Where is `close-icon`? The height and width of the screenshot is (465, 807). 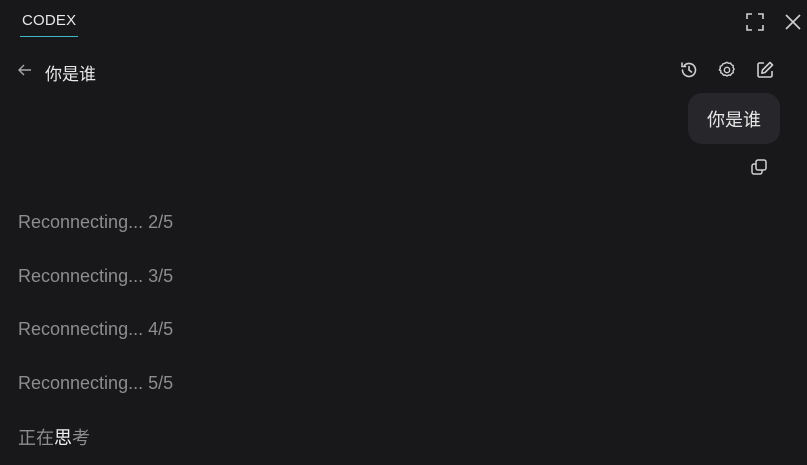
close-icon is located at coordinates (793, 22).